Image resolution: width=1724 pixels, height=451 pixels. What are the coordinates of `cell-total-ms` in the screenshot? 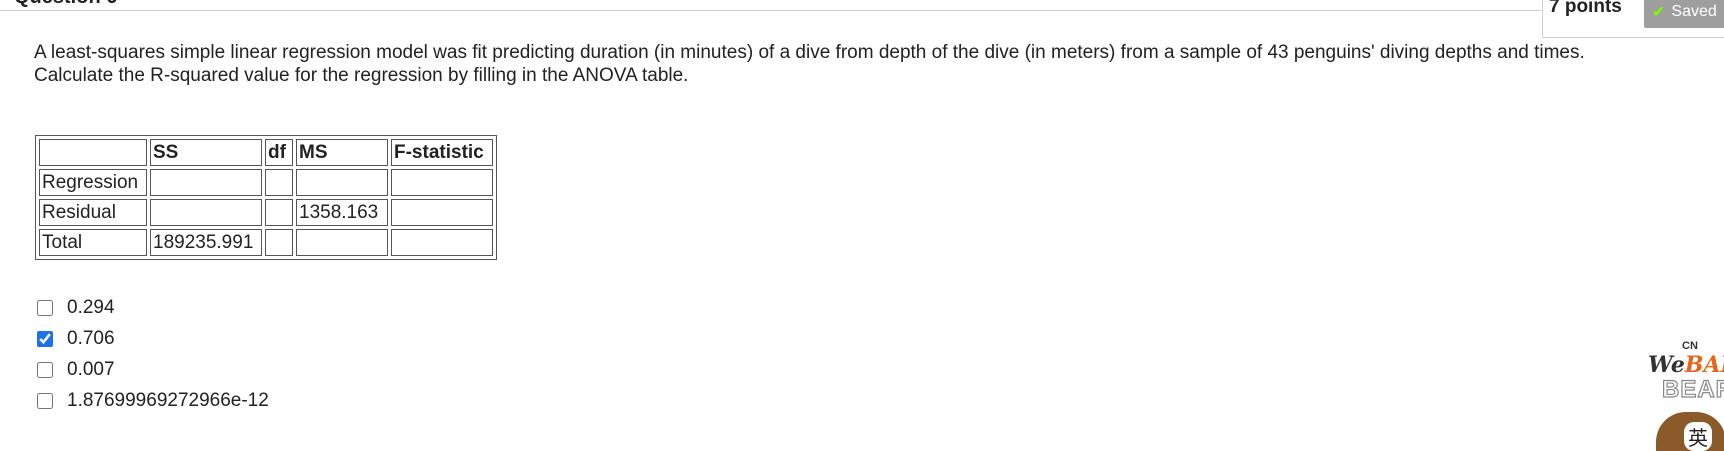 It's located at (342, 242).